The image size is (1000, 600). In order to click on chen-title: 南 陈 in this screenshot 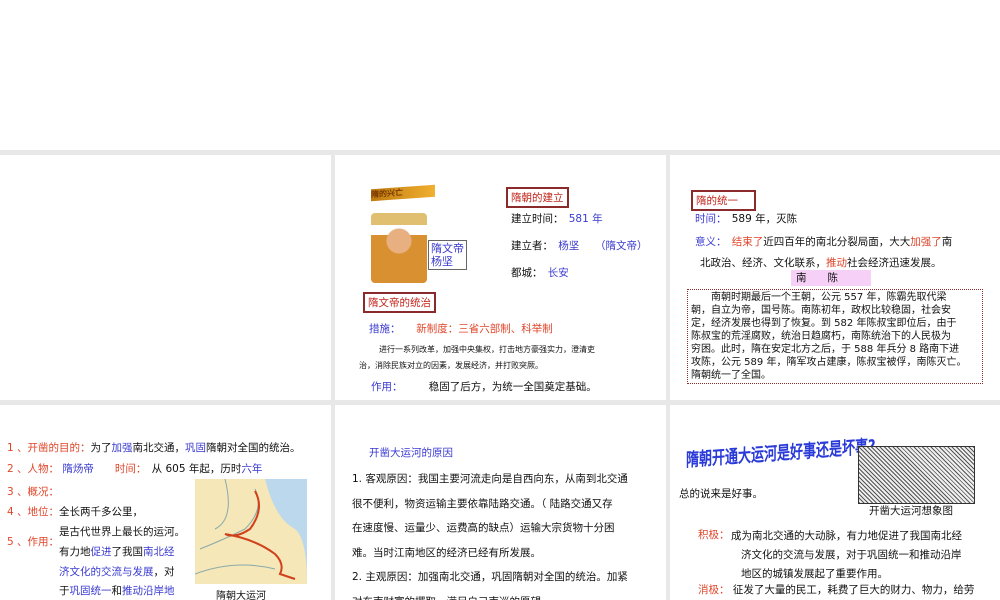, I will do `click(831, 278)`.